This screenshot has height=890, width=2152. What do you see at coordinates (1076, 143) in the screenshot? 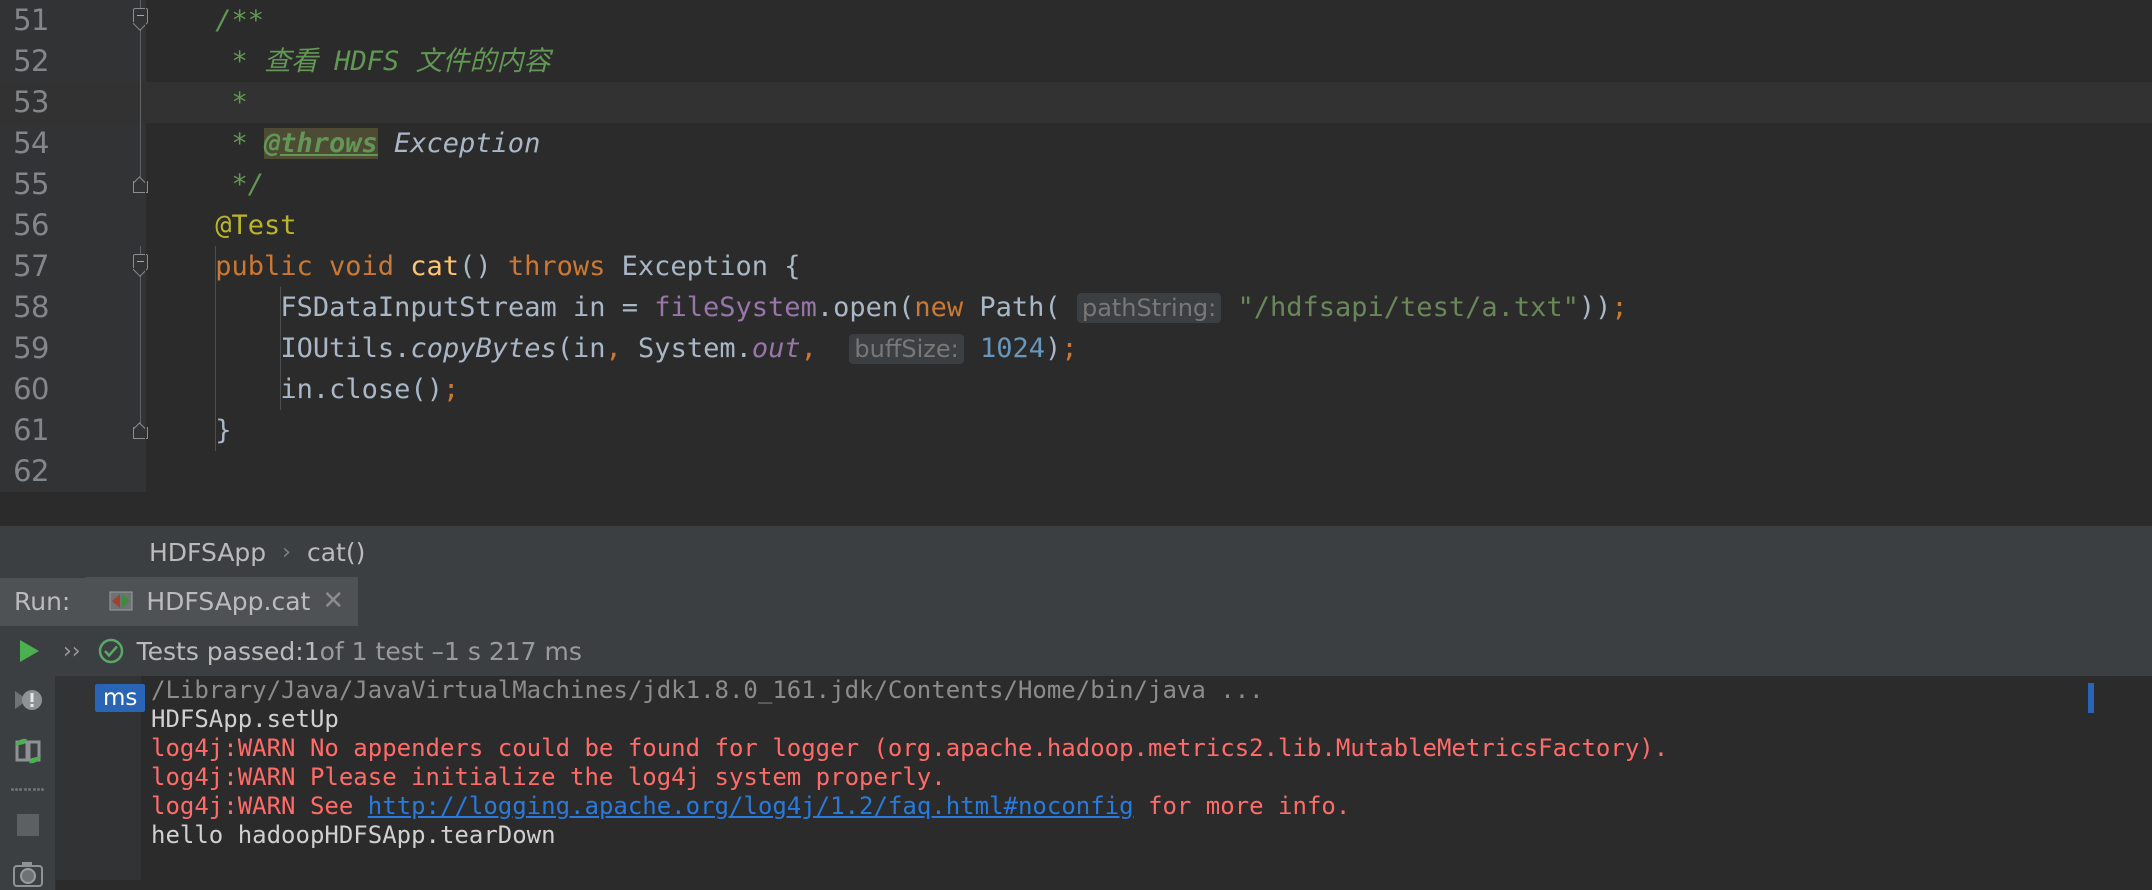
I see `editor-line: 54 * @throws Exception` at bounding box center [1076, 143].